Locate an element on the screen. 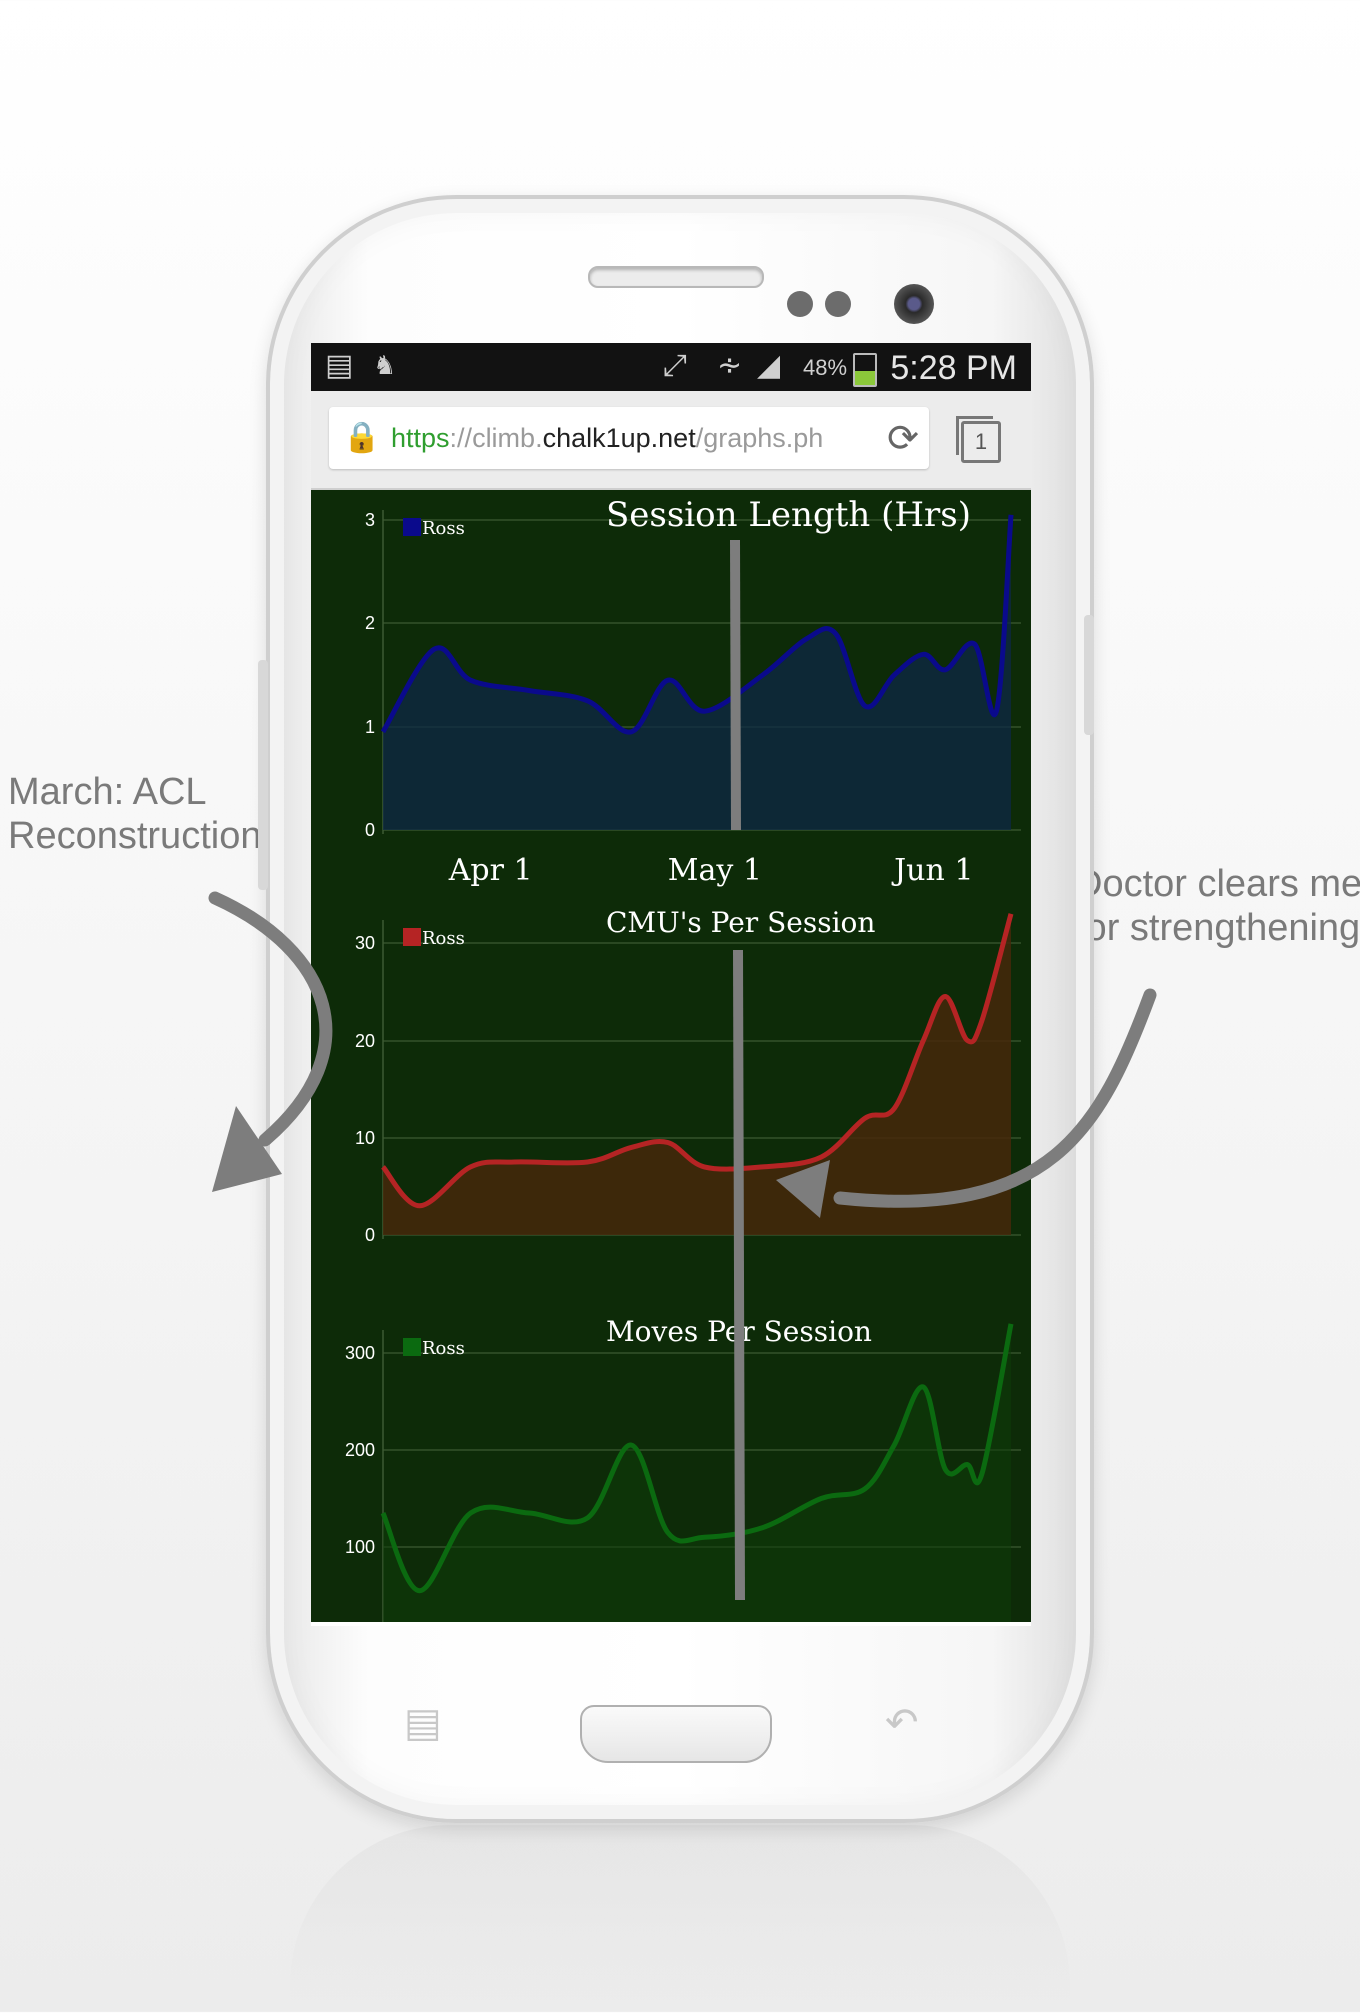  chart0-ytick-2: 2 is located at coordinates (370, 623).